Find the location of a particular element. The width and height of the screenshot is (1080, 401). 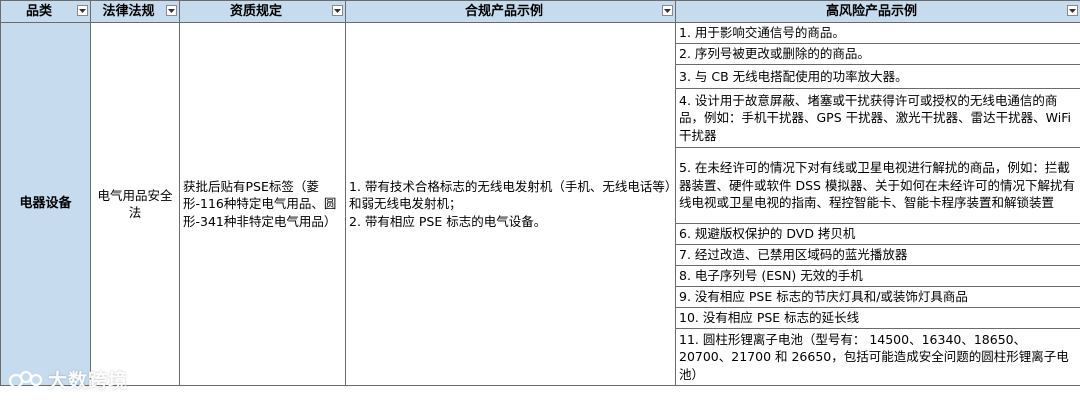

cell-high-risk-8: 8. 电子序列号 (ESN) 无效的手机 is located at coordinates (877, 276).